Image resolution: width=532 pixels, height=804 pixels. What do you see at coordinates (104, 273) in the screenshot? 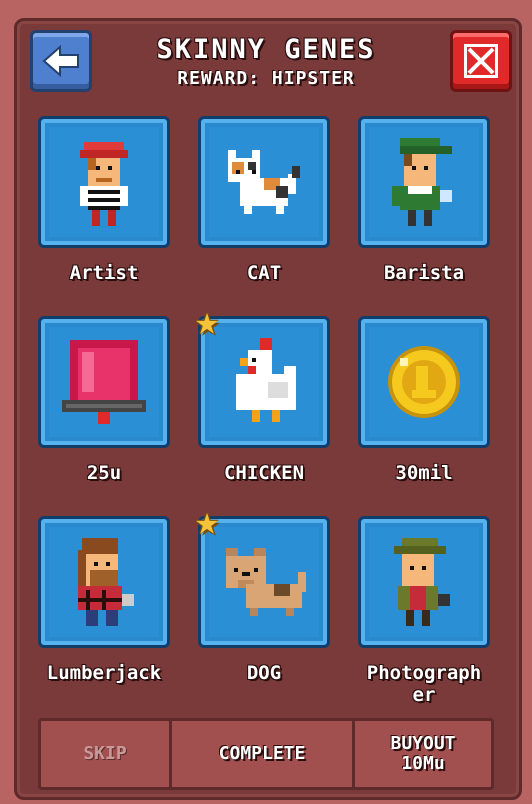
I see `item-label: Artist` at bounding box center [104, 273].